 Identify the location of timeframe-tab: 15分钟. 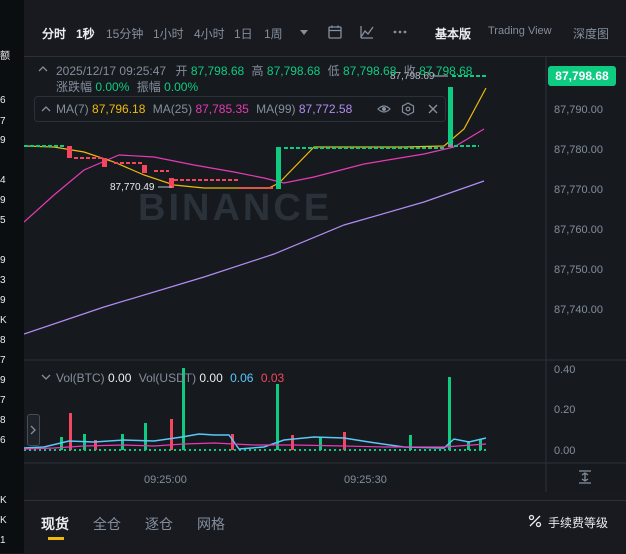
(124, 33).